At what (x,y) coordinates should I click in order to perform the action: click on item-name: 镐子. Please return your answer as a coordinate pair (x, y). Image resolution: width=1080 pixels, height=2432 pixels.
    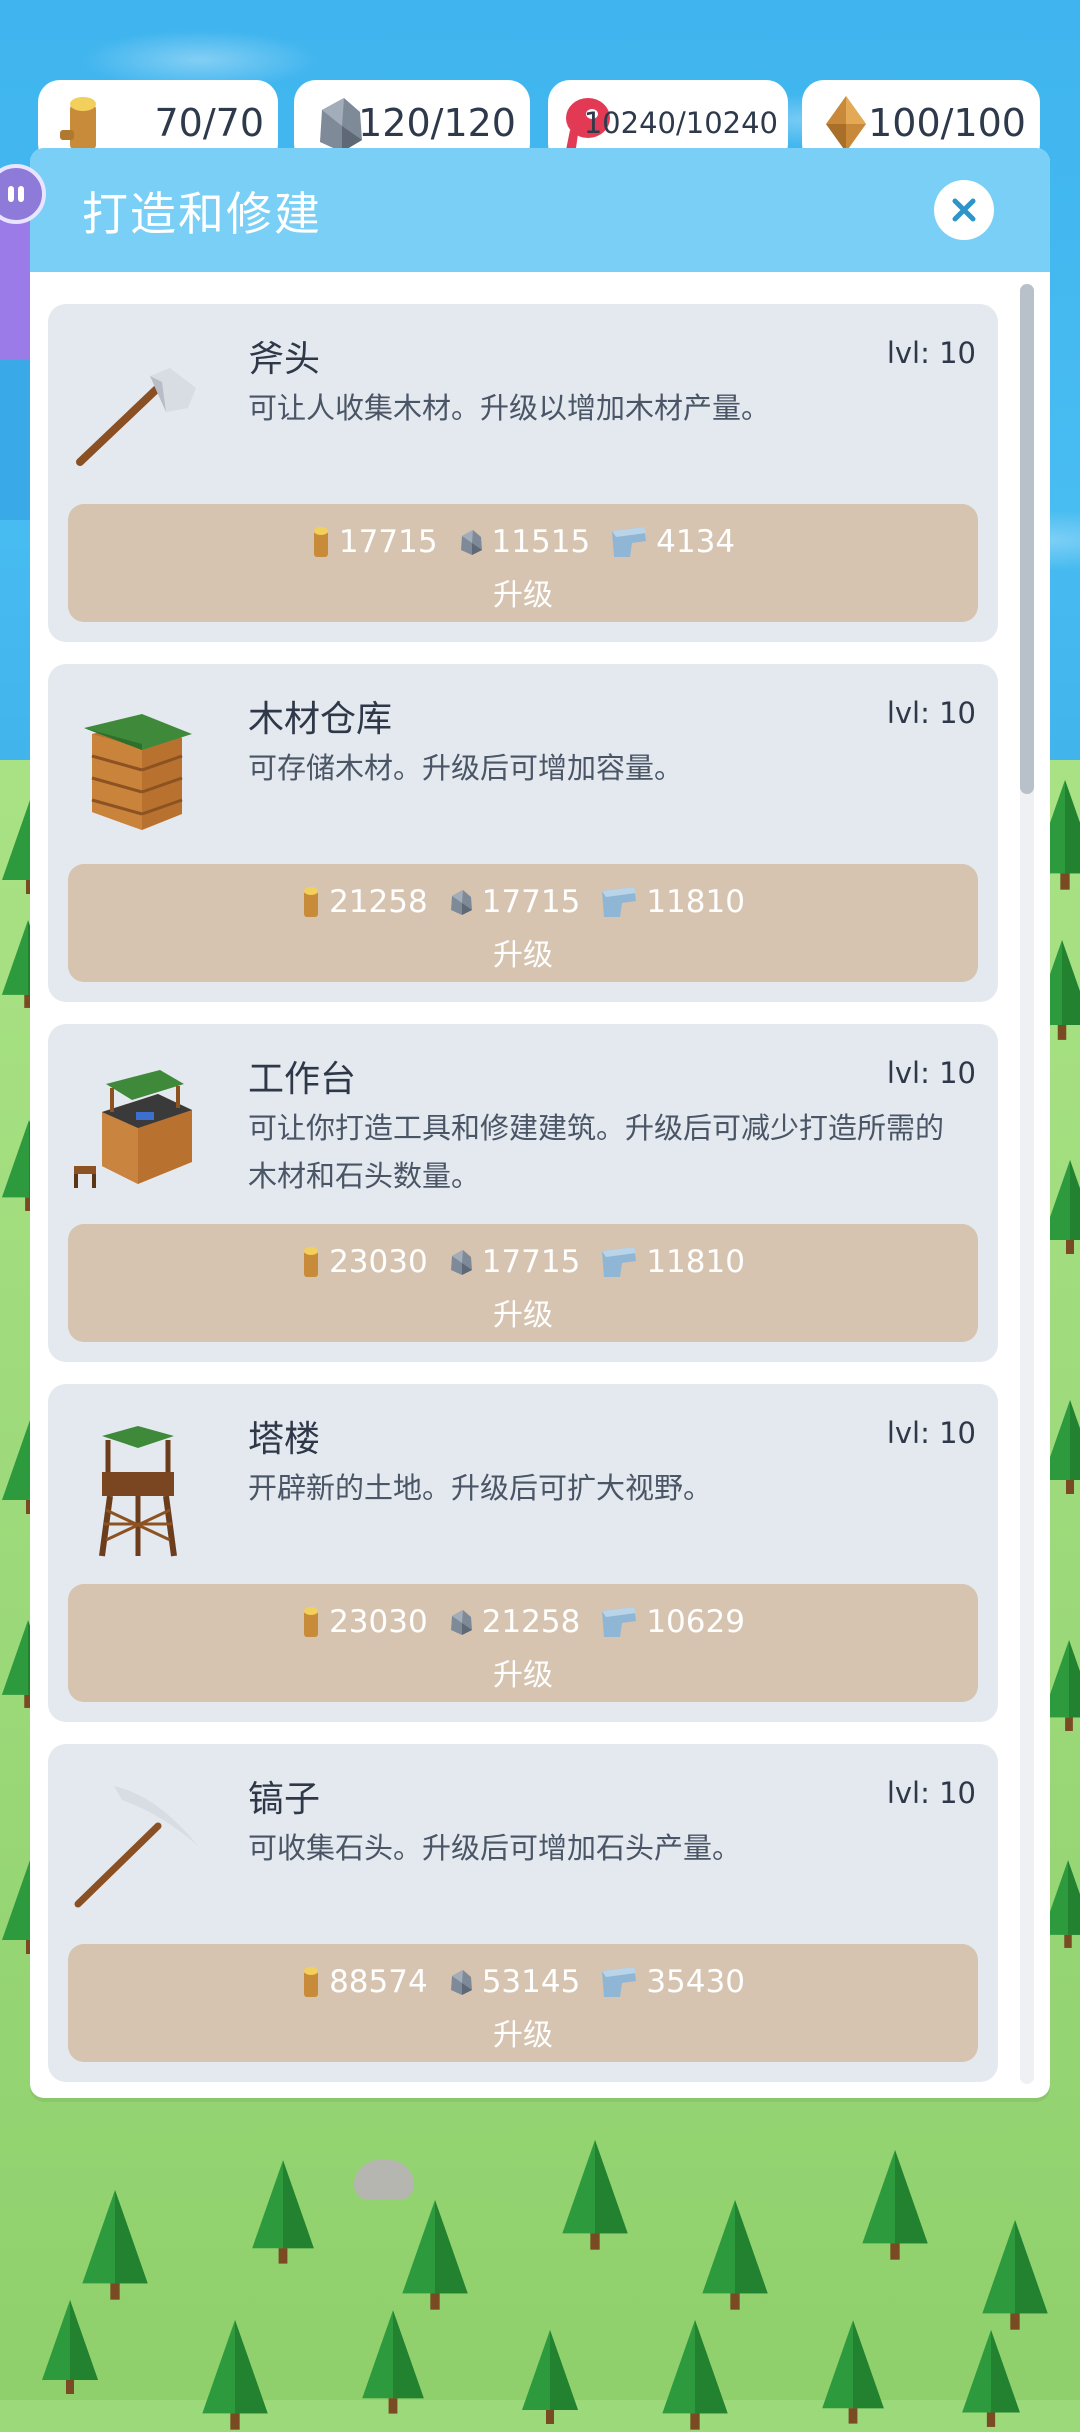
    Looking at the image, I should click on (284, 1799).